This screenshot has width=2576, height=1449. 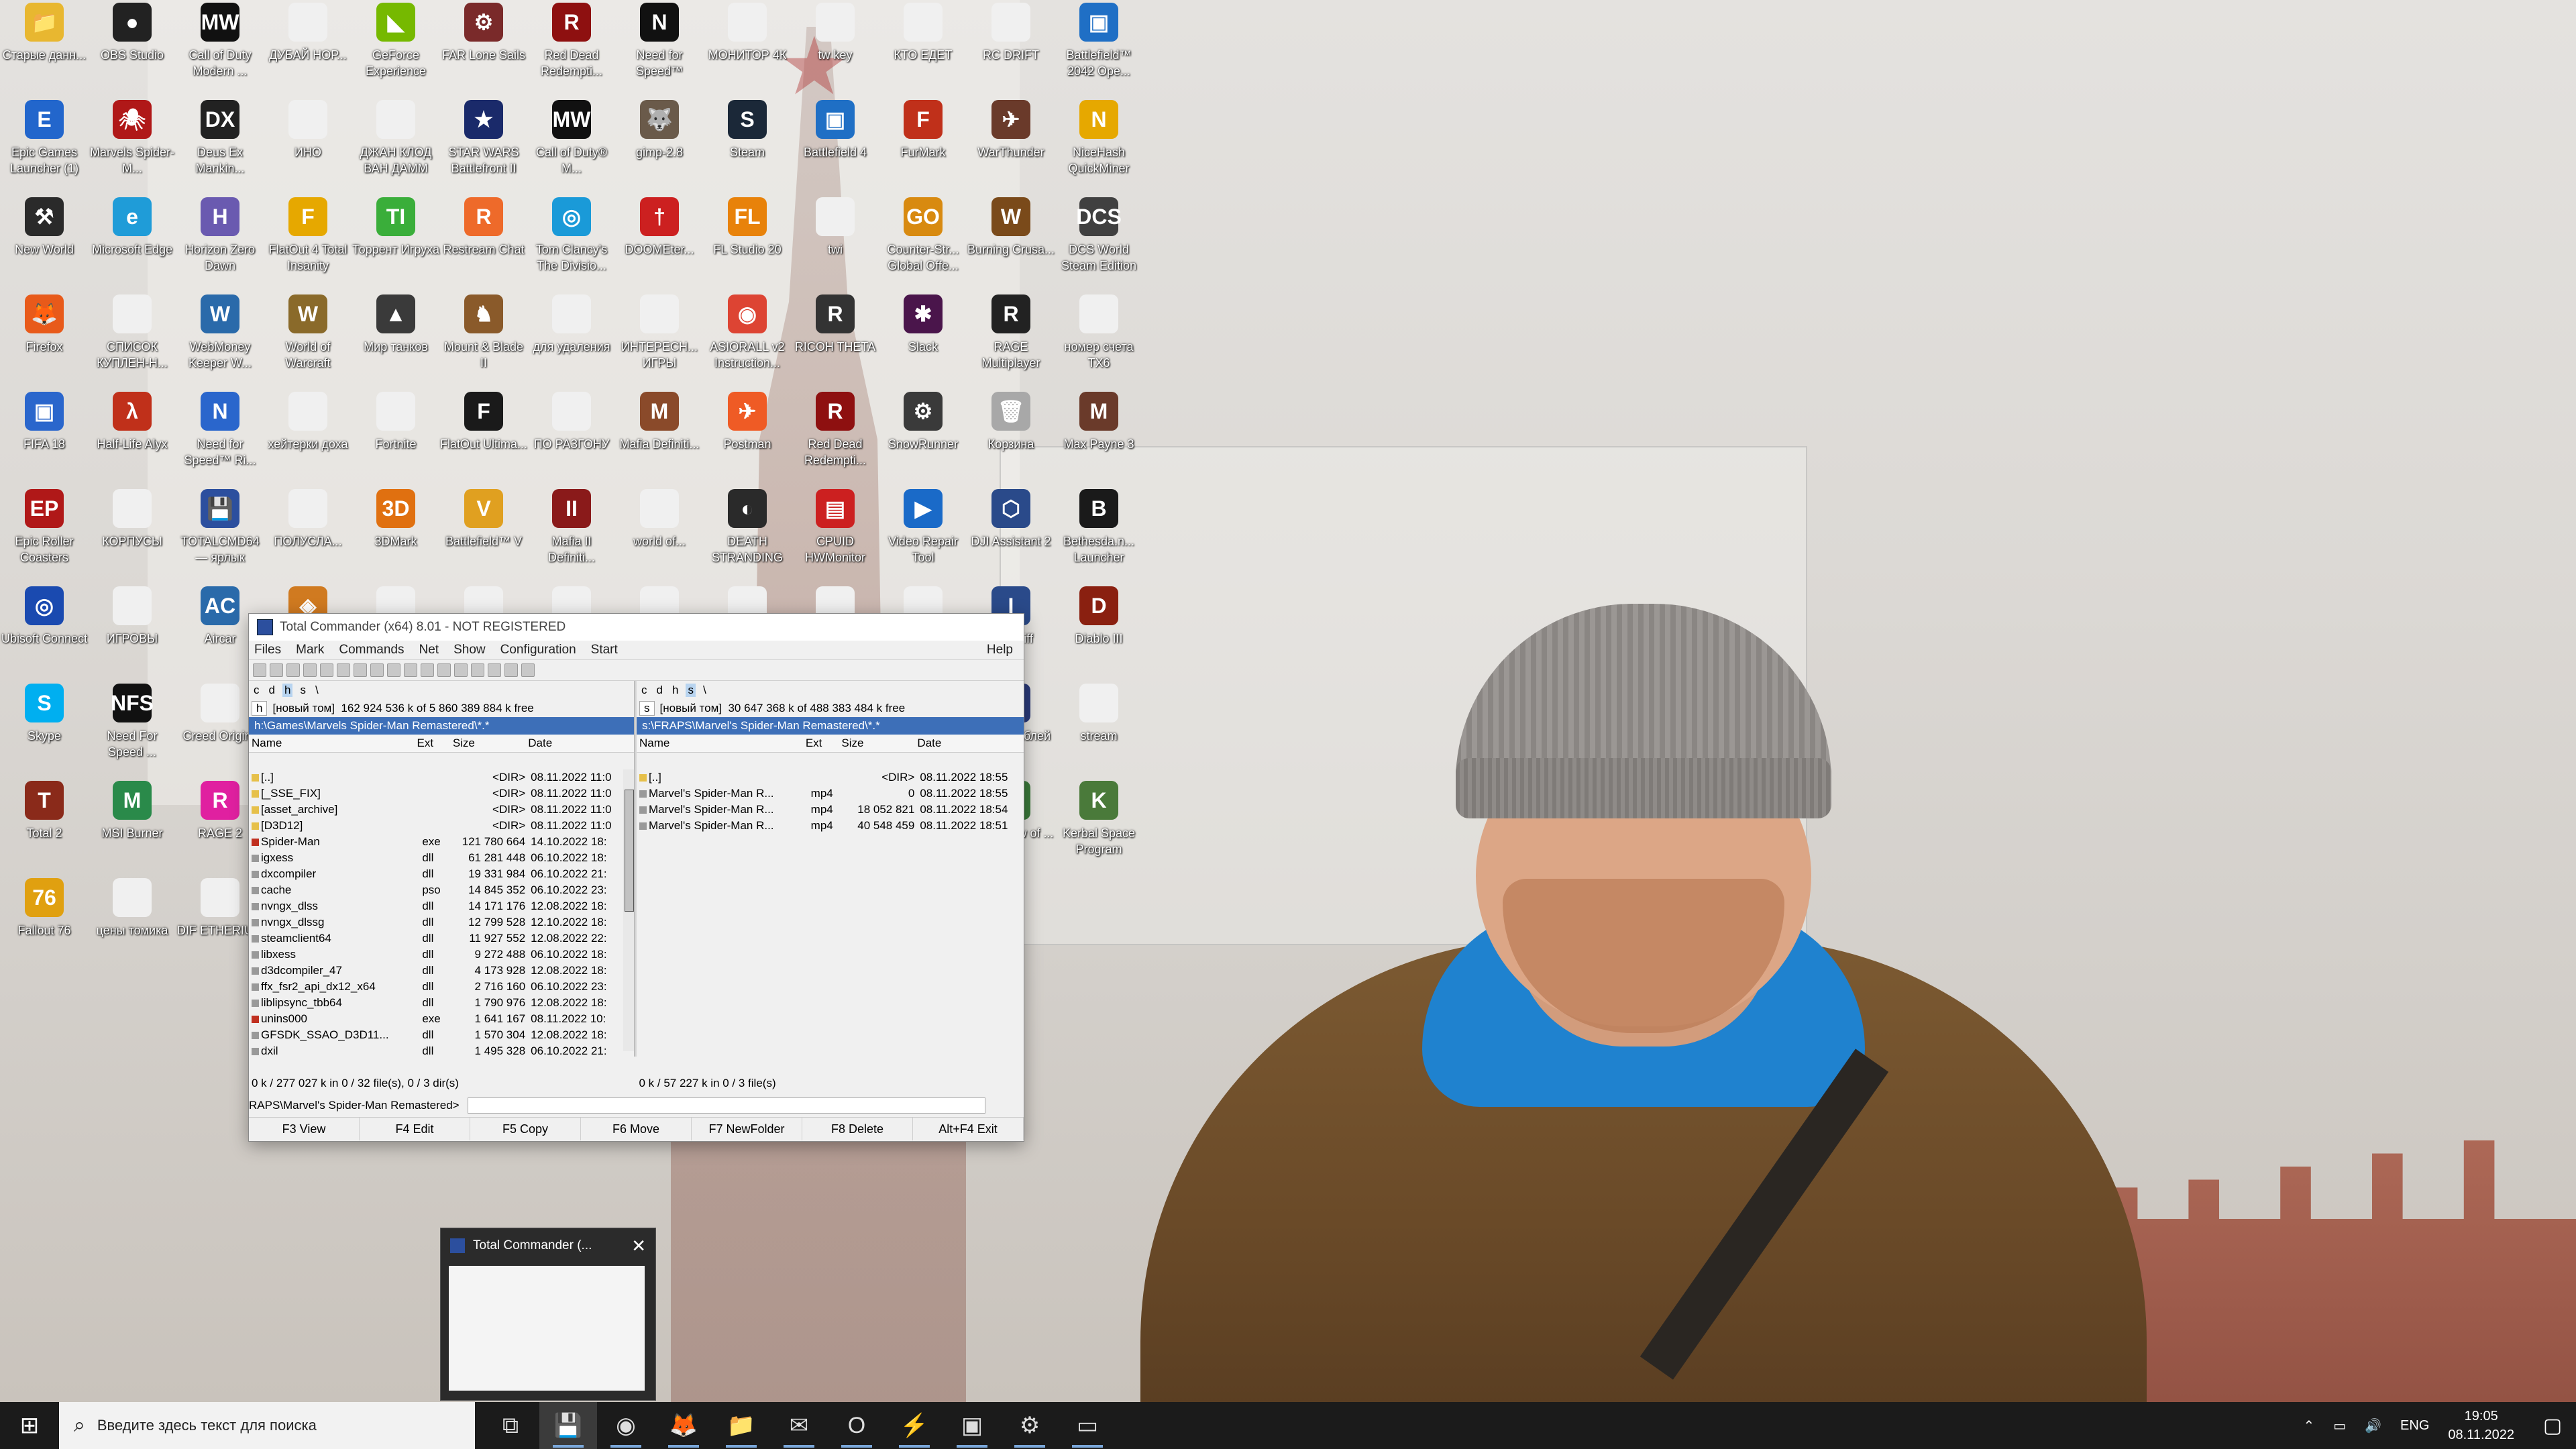 I want to click on compare-icon, so click(x=511, y=670).